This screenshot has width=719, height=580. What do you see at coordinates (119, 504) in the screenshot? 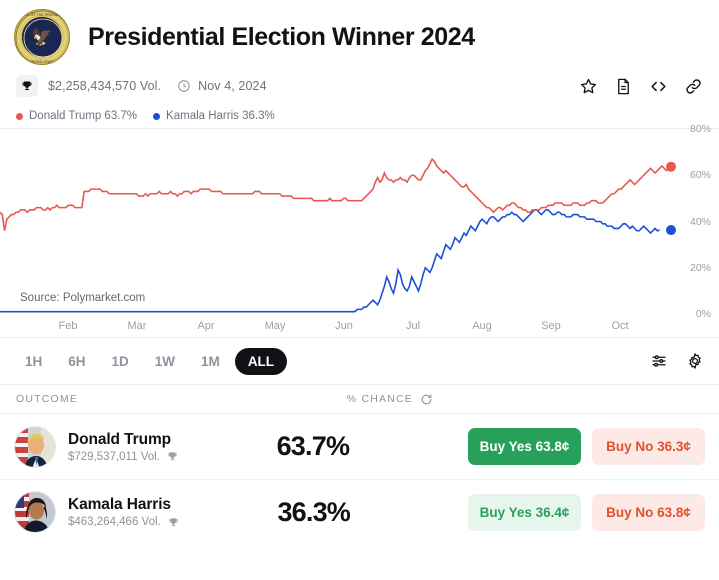
I see `outcome-name: Kamala Harris` at bounding box center [119, 504].